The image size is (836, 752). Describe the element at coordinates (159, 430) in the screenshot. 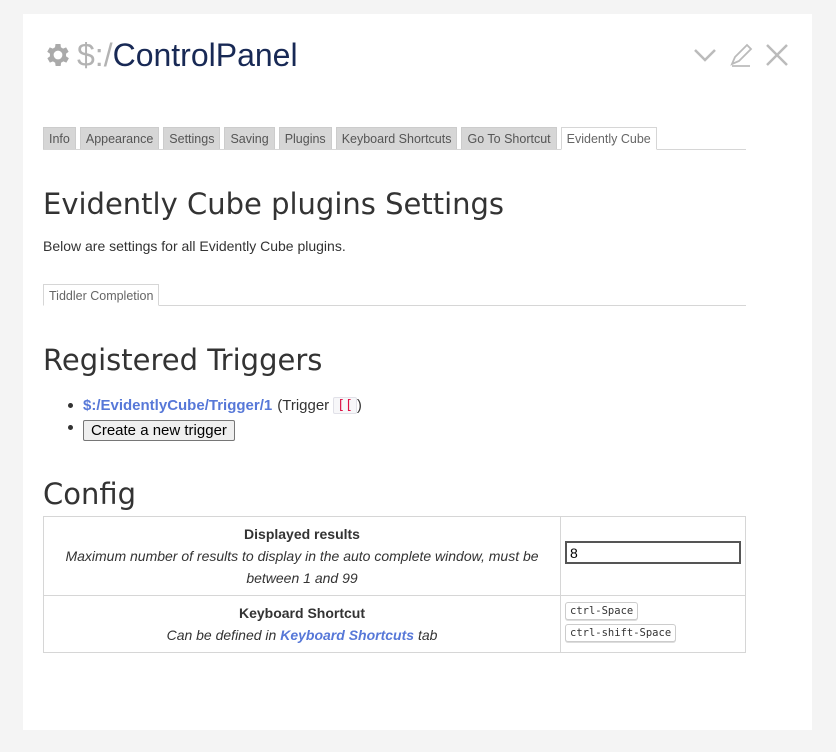

I see `create-trigger-button: Create a new trigger` at that location.